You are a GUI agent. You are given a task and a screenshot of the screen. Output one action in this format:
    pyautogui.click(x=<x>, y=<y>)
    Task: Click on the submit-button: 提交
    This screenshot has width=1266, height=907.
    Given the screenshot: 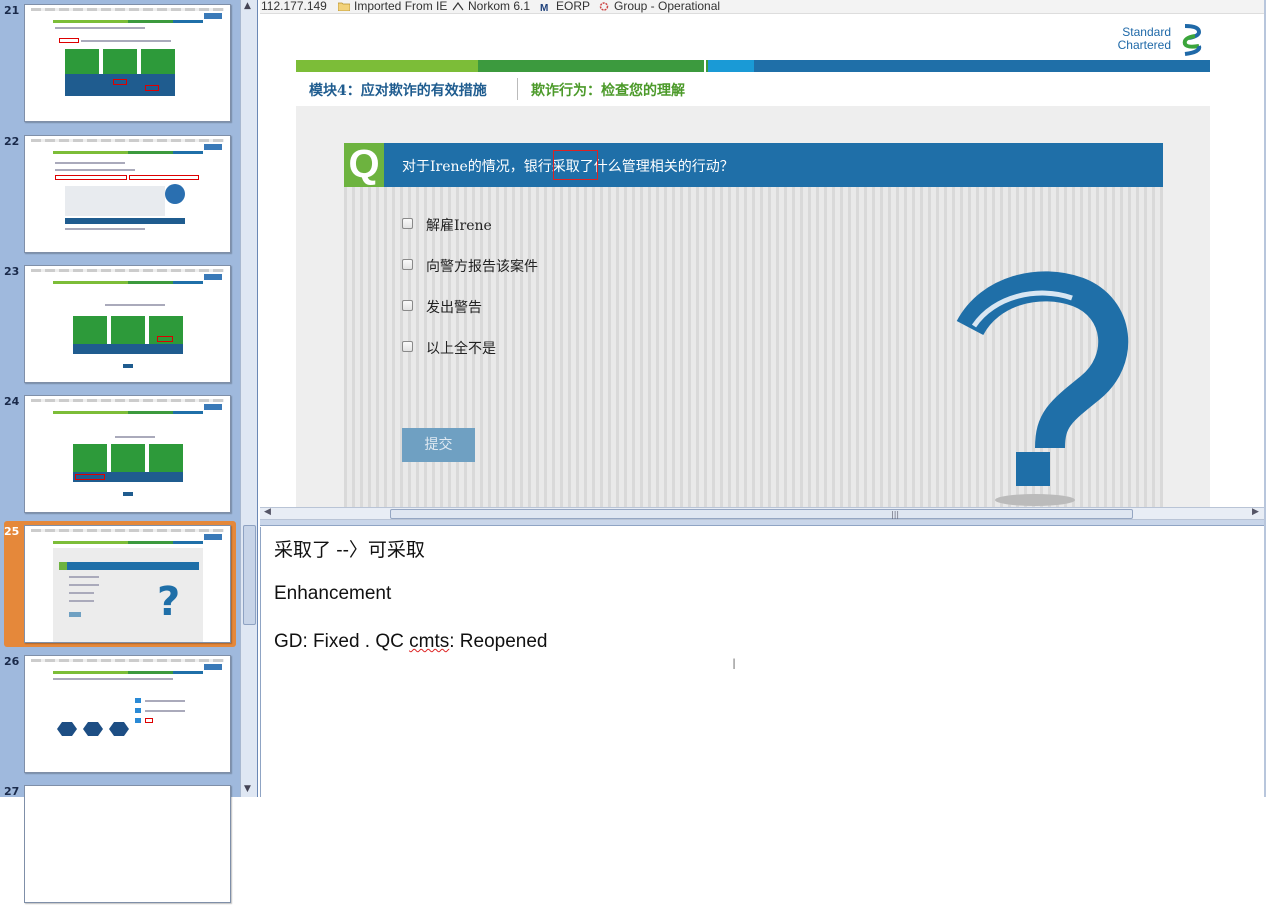 What is the action you would take?
    pyautogui.click(x=438, y=445)
    